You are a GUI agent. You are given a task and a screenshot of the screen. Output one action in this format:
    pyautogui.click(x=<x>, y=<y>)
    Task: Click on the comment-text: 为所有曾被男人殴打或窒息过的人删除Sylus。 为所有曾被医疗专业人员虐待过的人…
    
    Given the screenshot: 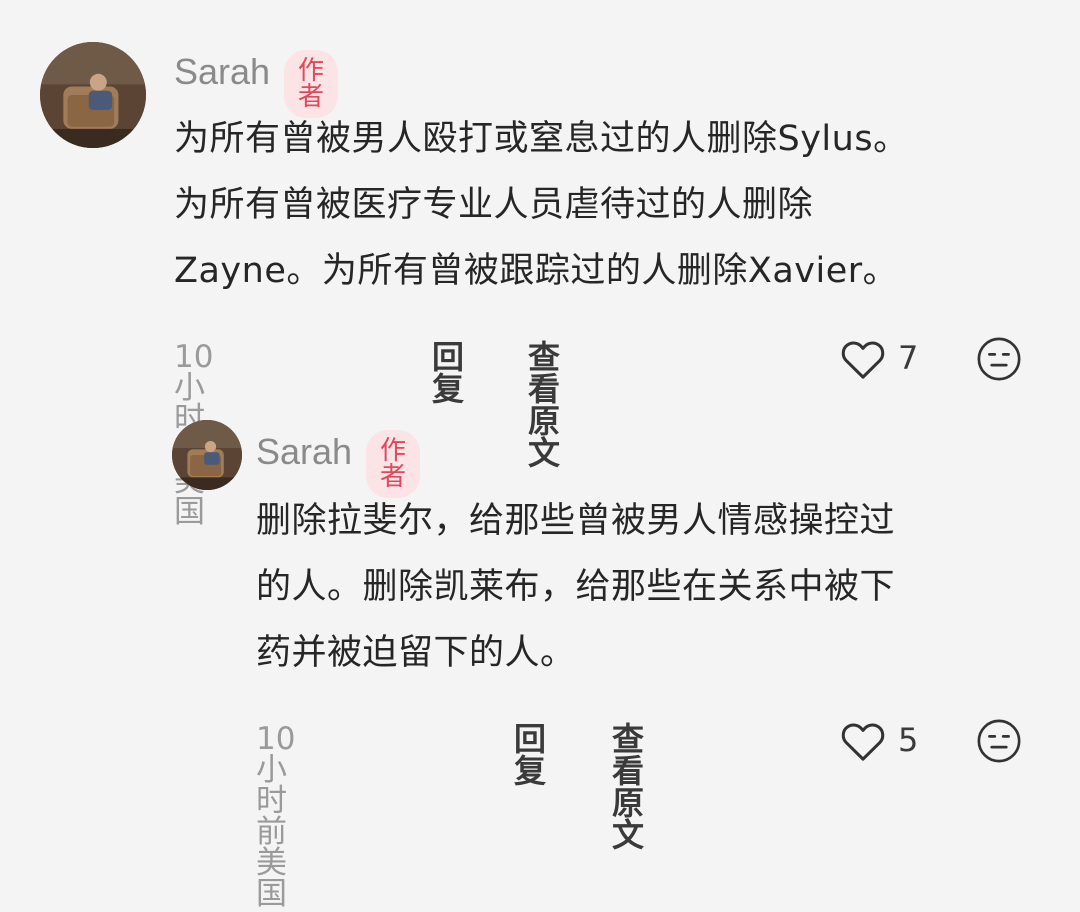 What is the action you would take?
    pyautogui.click(x=541, y=205)
    